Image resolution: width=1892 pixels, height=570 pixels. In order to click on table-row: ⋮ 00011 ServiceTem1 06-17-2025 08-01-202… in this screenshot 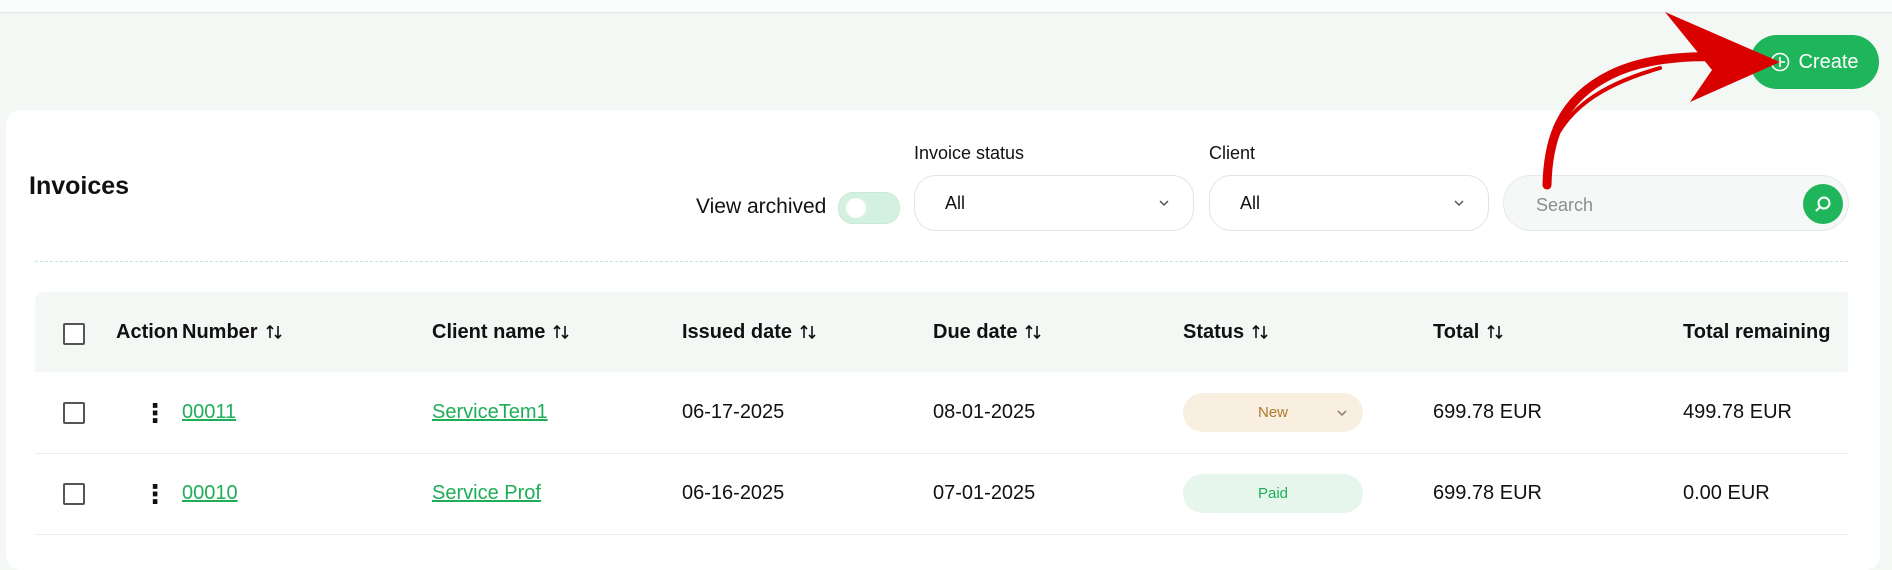, I will do `click(941, 413)`.